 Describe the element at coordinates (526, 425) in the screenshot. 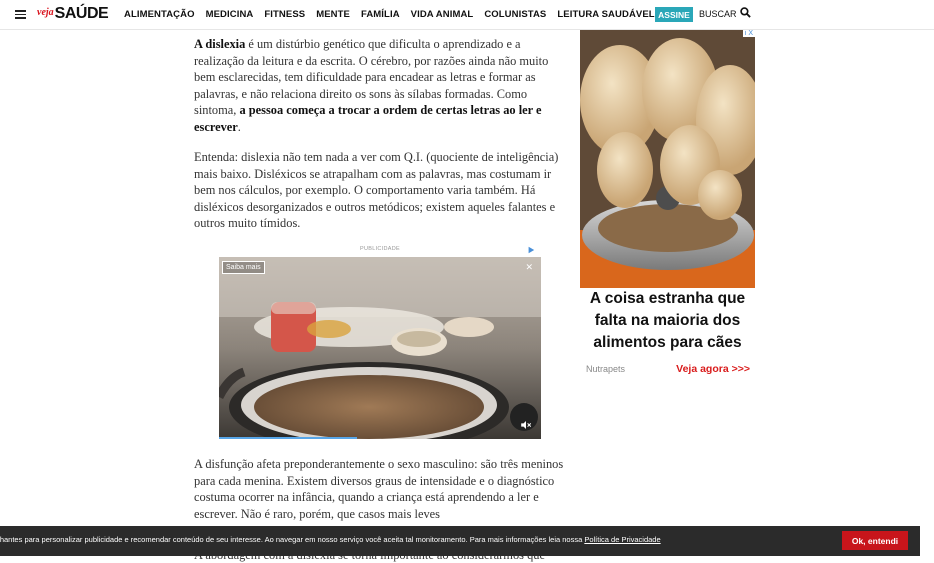

I see `mute-icon` at that location.